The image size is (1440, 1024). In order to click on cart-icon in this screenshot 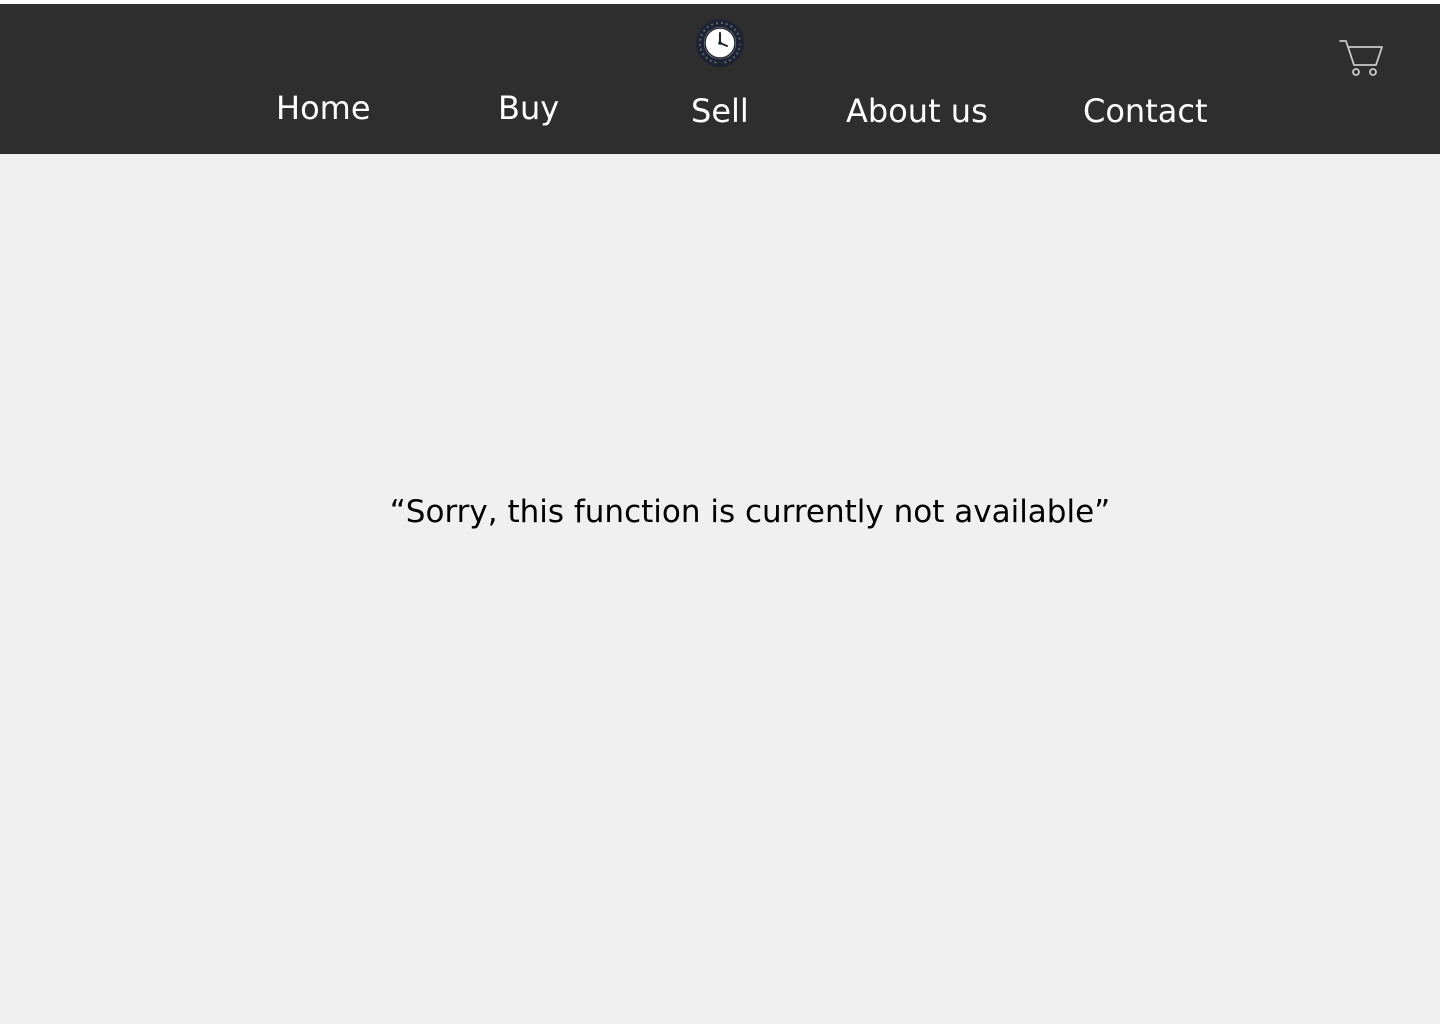, I will do `click(1361, 58)`.